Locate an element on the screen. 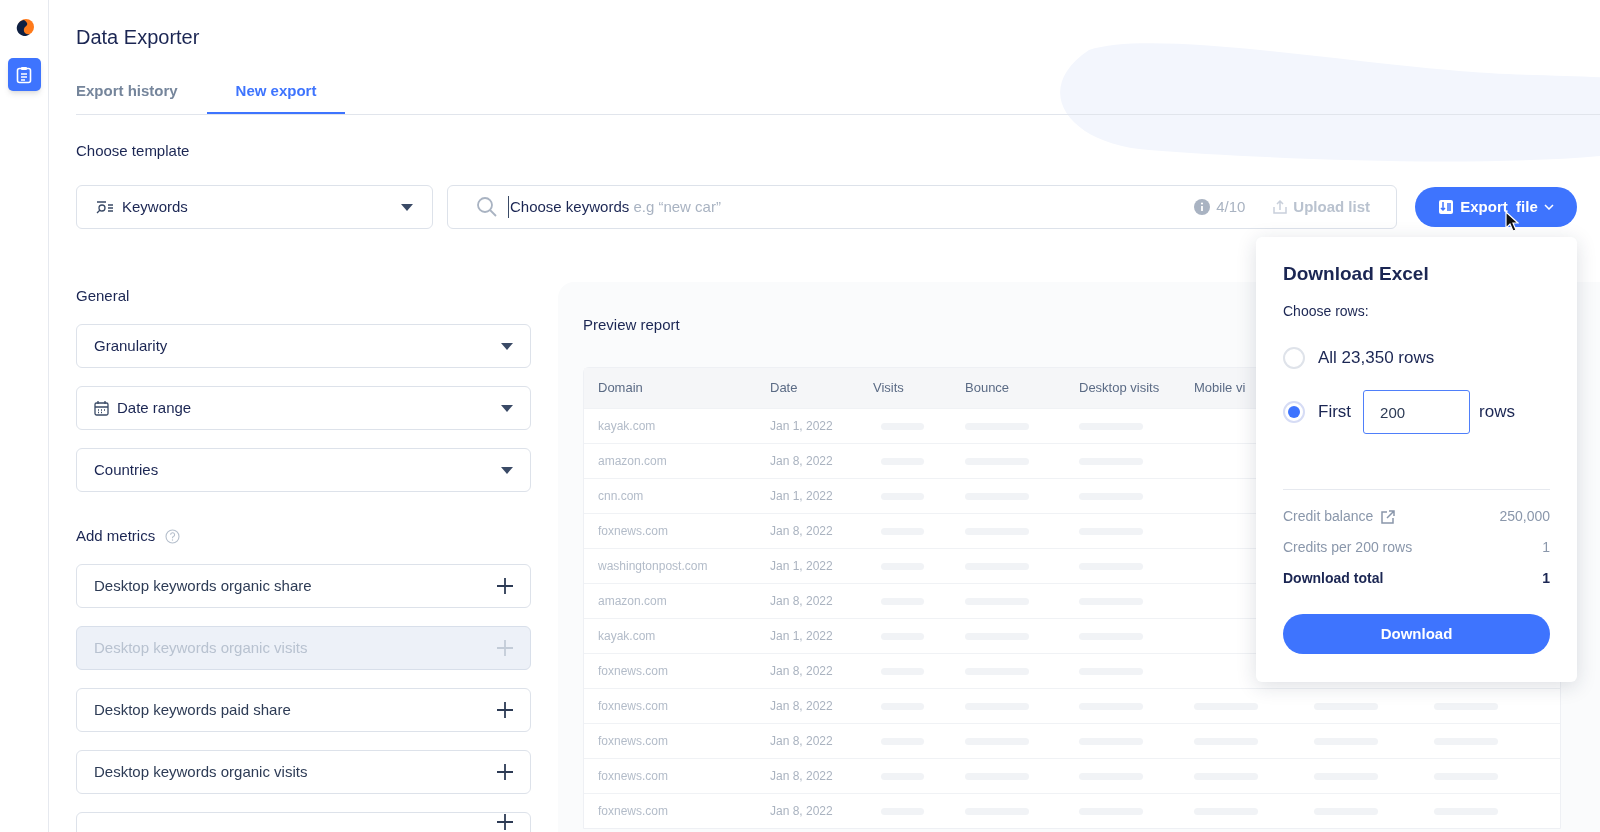 The height and width of the screenshot is (832, 1600). column-header: Visits is located at coordinates (889, 388).